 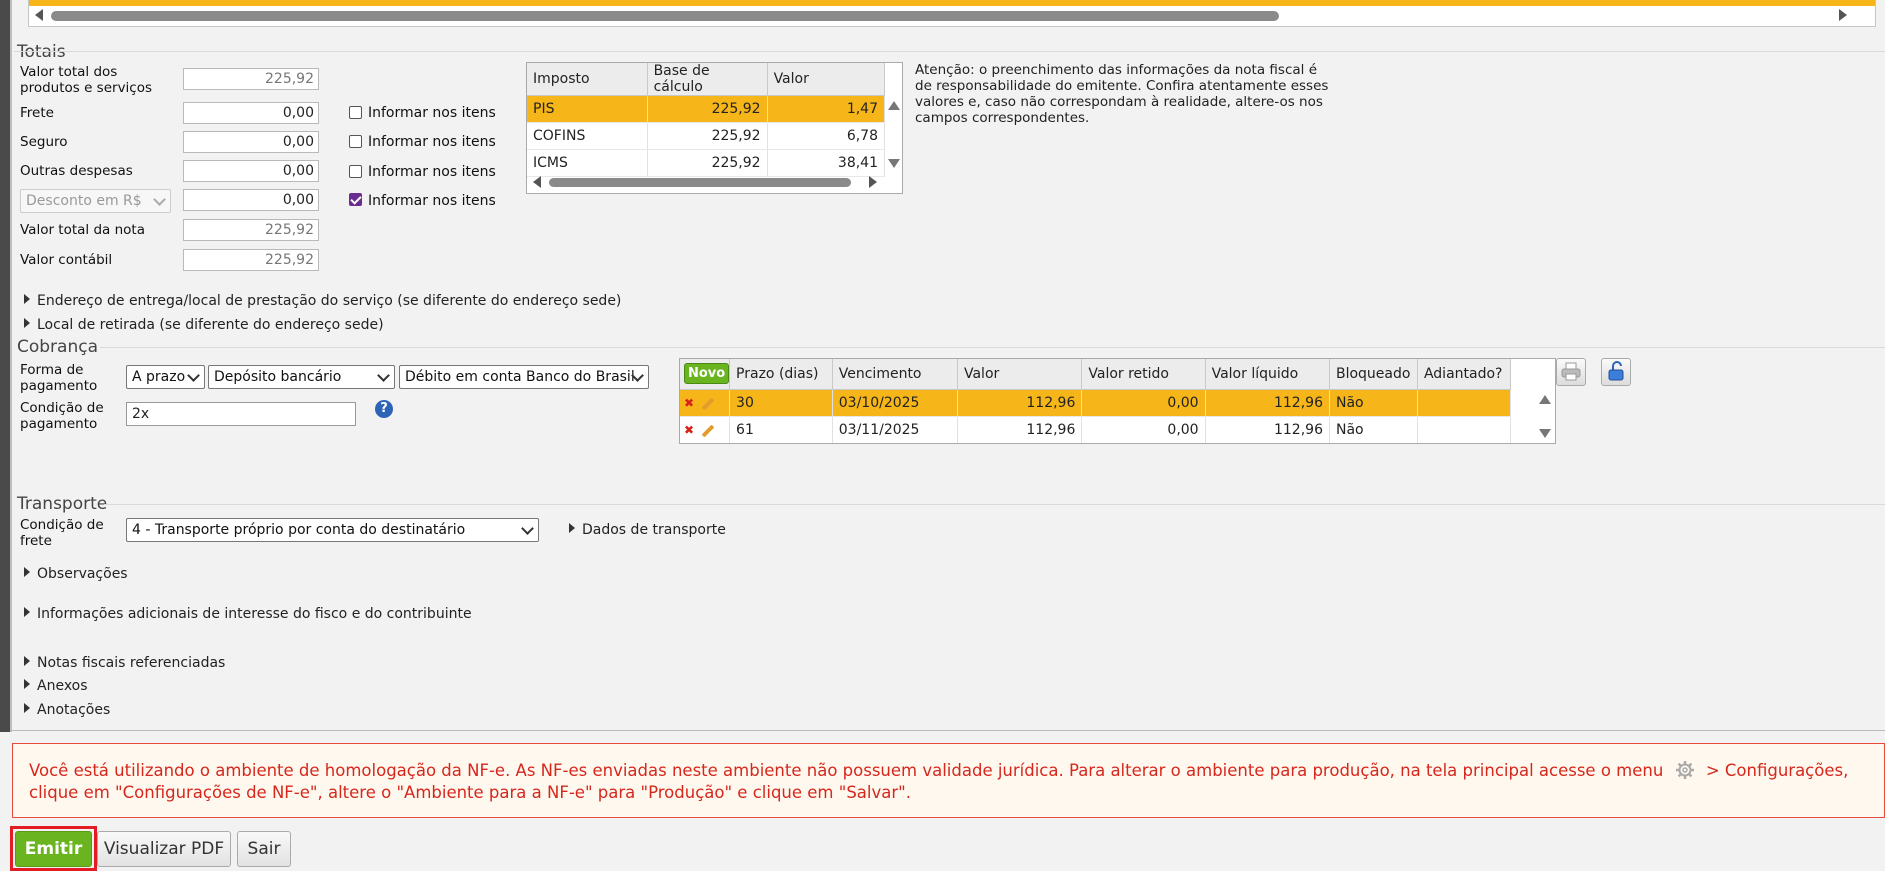 What do you see at coordinates (251, 113) in the screenshot?
I see `frete-field: 0,00` at bounding box center [251, 113].